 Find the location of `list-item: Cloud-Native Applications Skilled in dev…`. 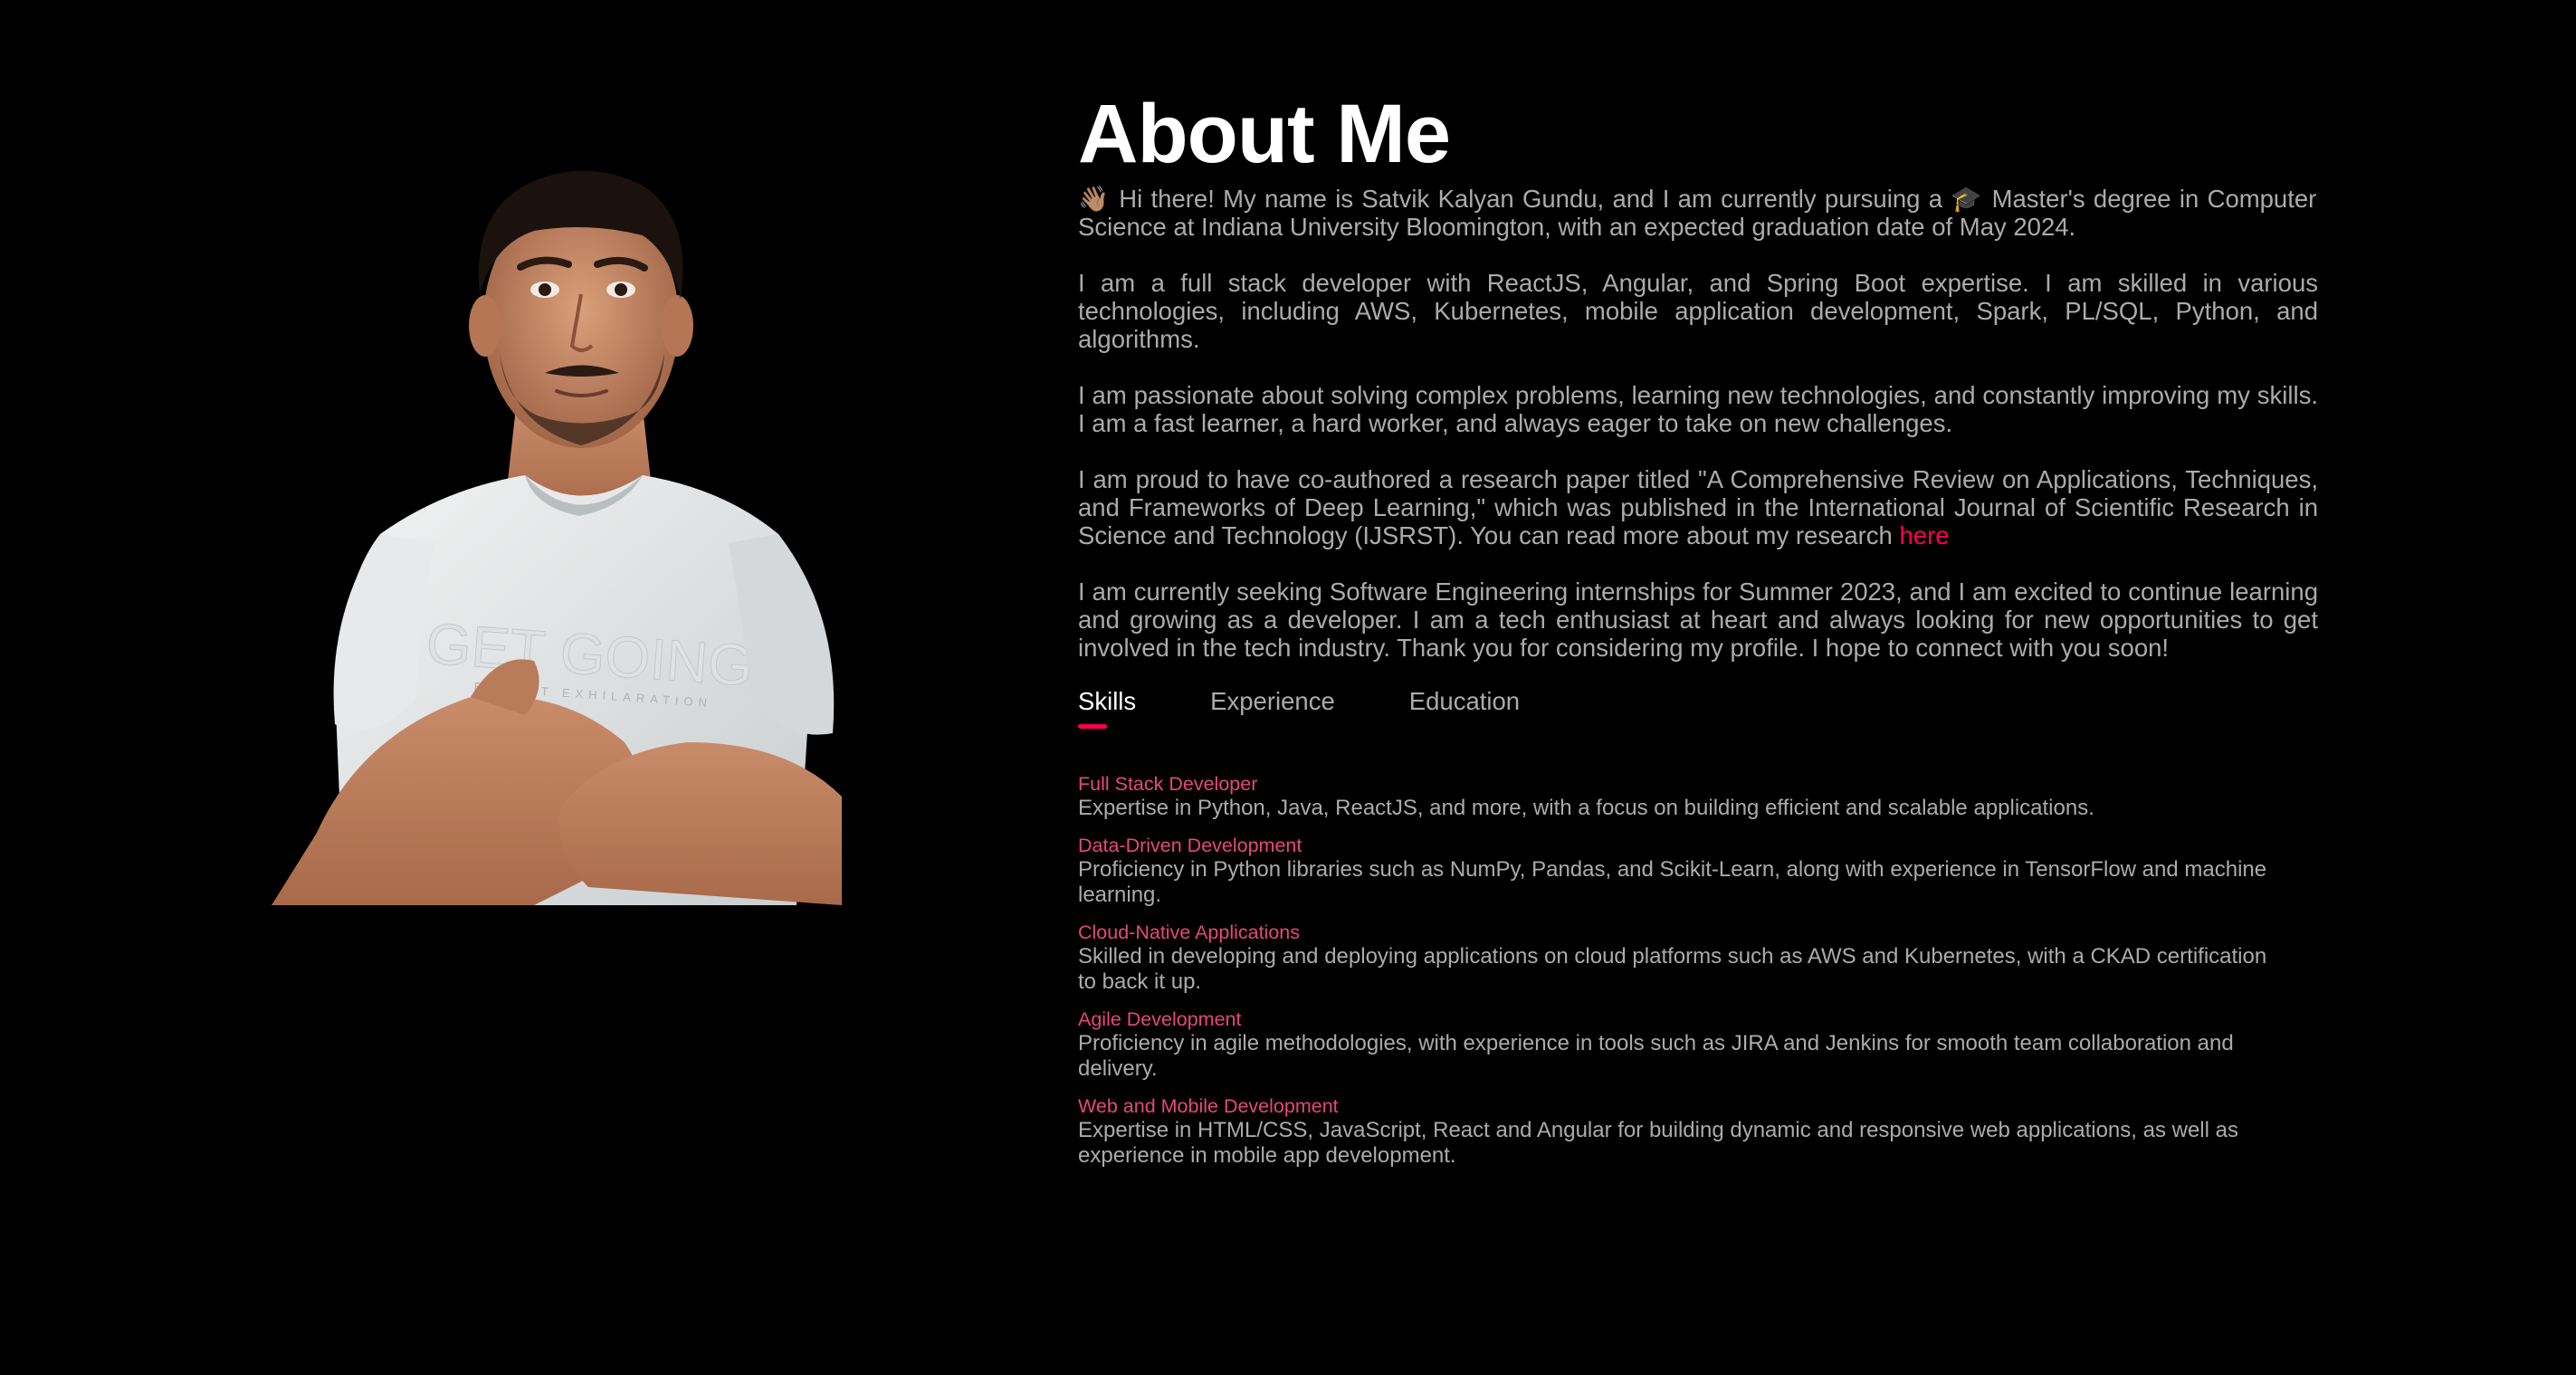

list-item: Cloud-Native Applications Skilled in dev… is located at coordinates (1676, 958).